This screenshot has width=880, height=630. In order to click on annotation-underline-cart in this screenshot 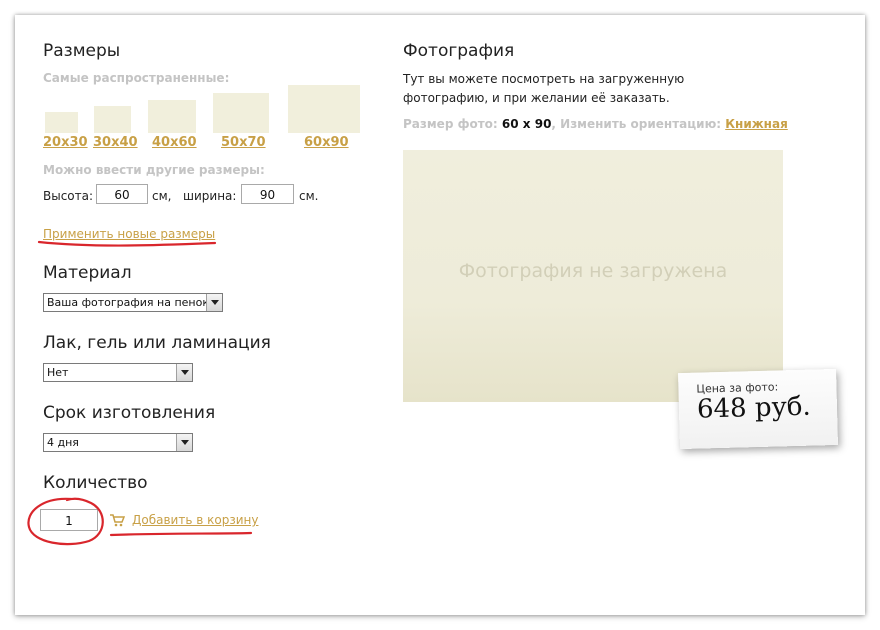, I will do `click(181, 534)`.